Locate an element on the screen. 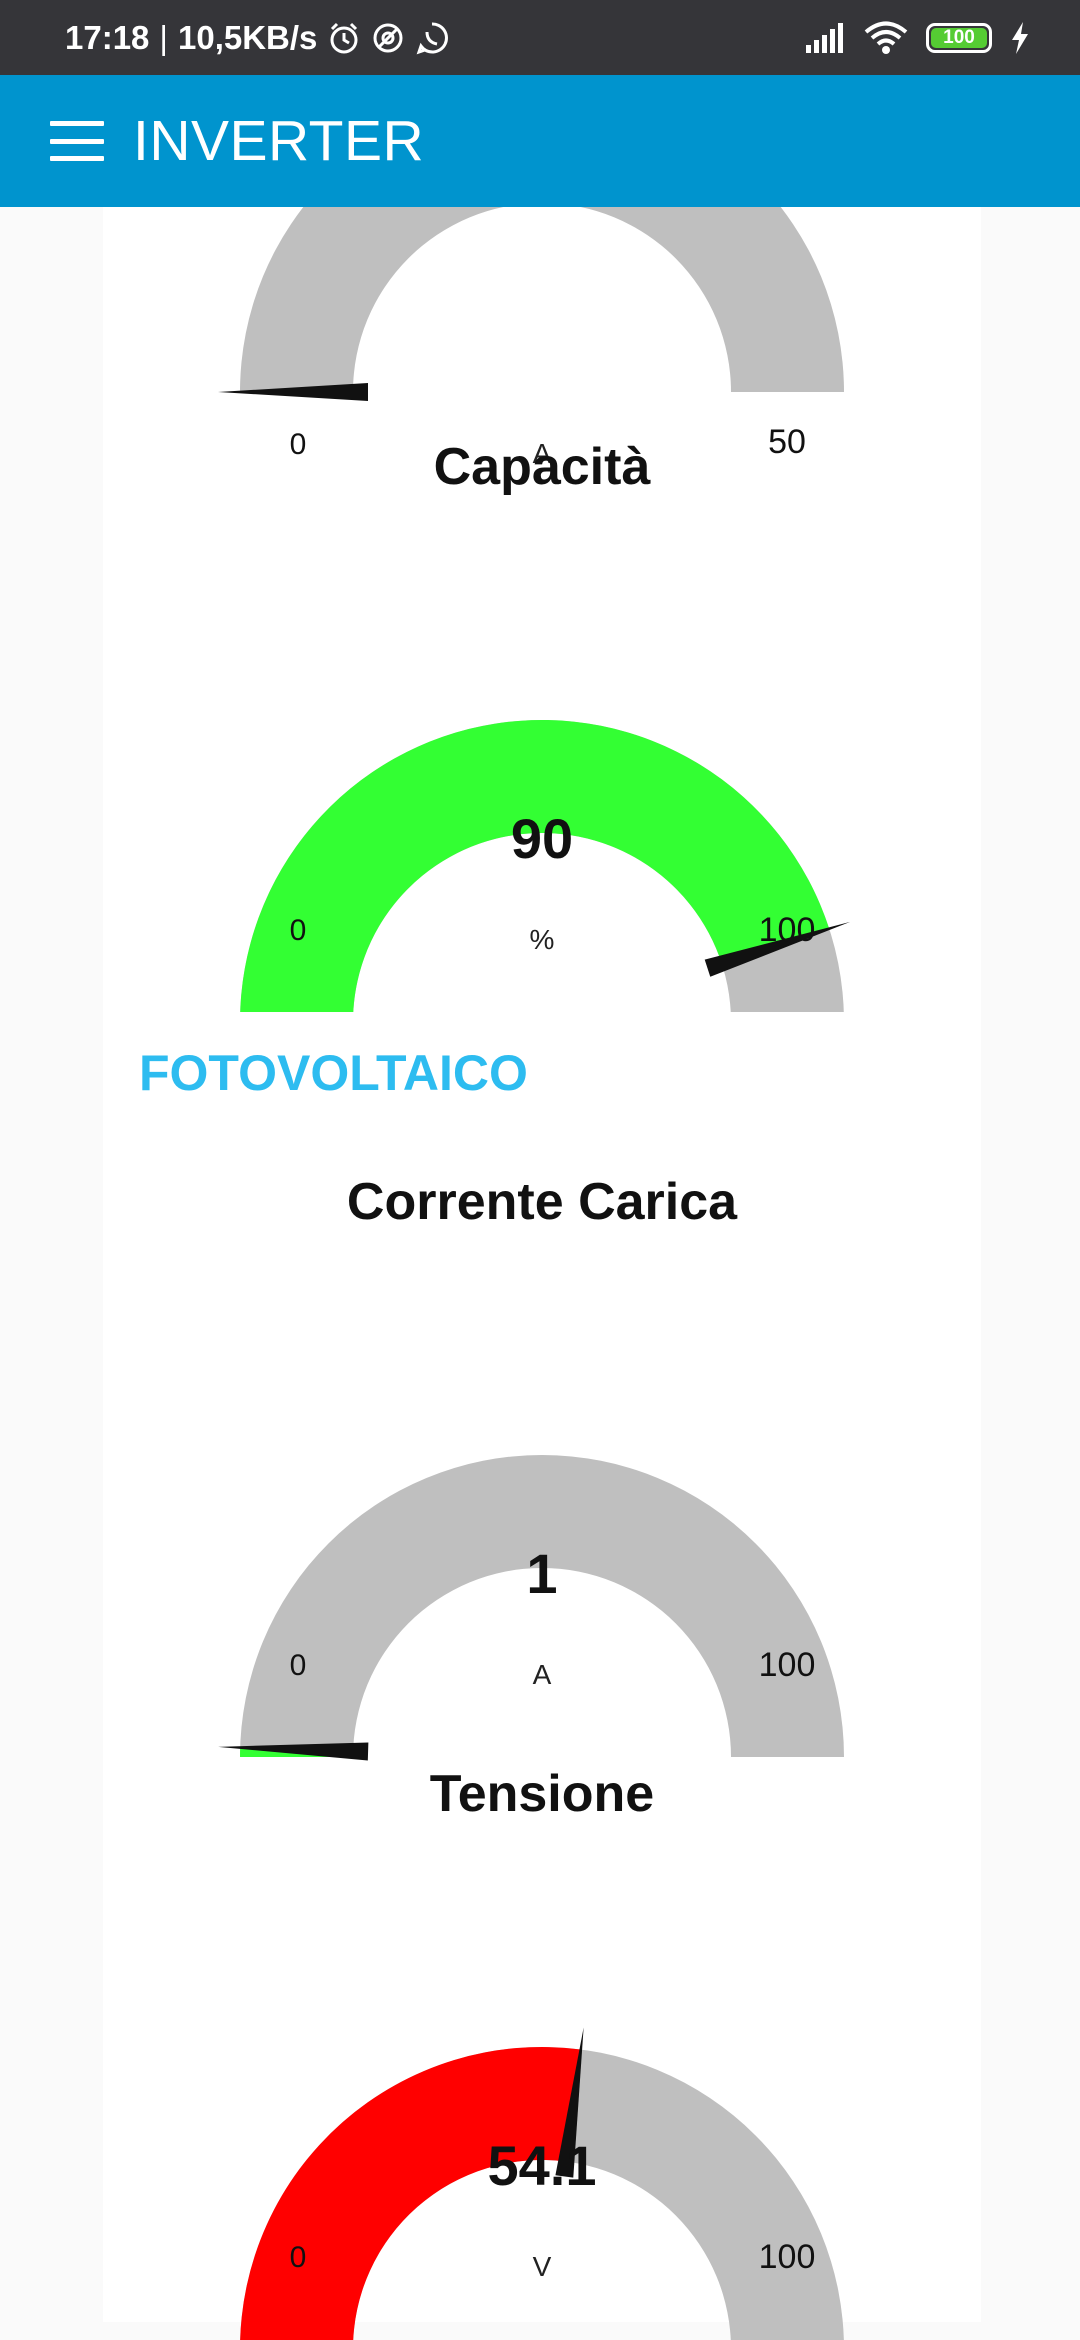  gauge-value: 1 is located at coordinates (542, 1573).